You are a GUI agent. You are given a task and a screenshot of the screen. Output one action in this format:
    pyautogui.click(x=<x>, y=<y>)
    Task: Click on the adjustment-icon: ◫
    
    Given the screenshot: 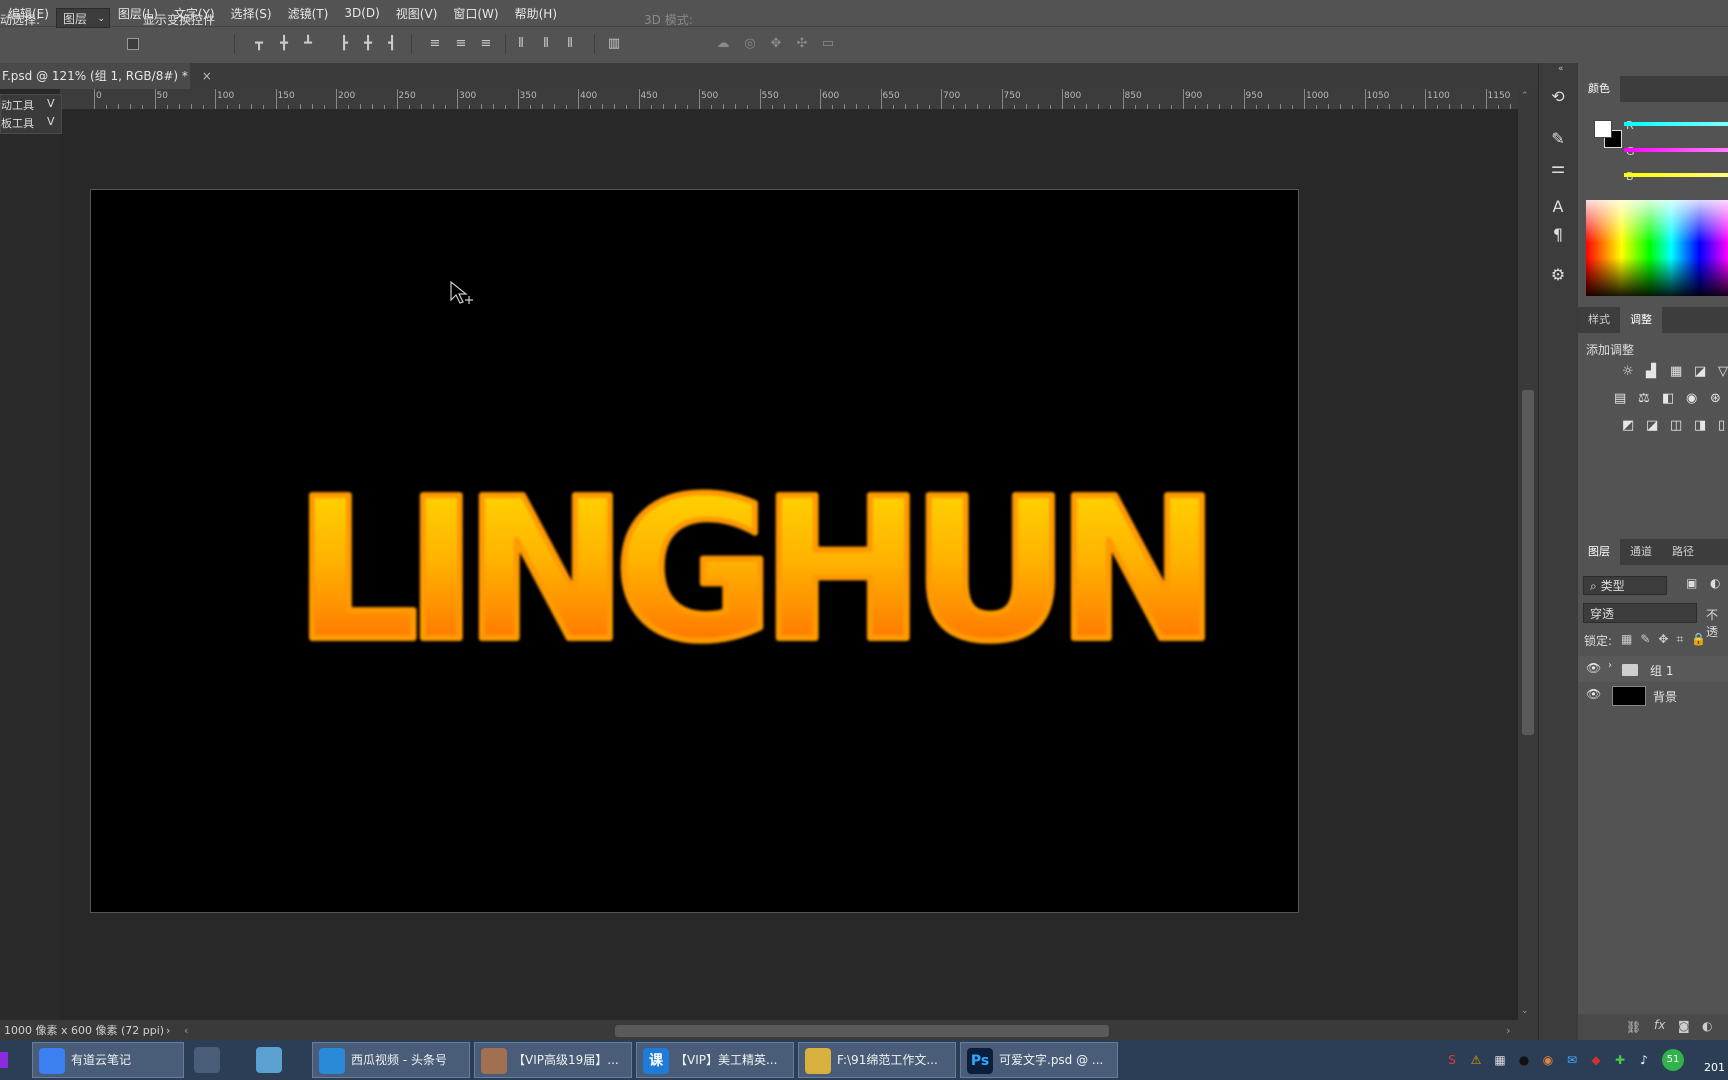 What is the action you would take?
    pyautogui.click(x=1676, y=425)
    